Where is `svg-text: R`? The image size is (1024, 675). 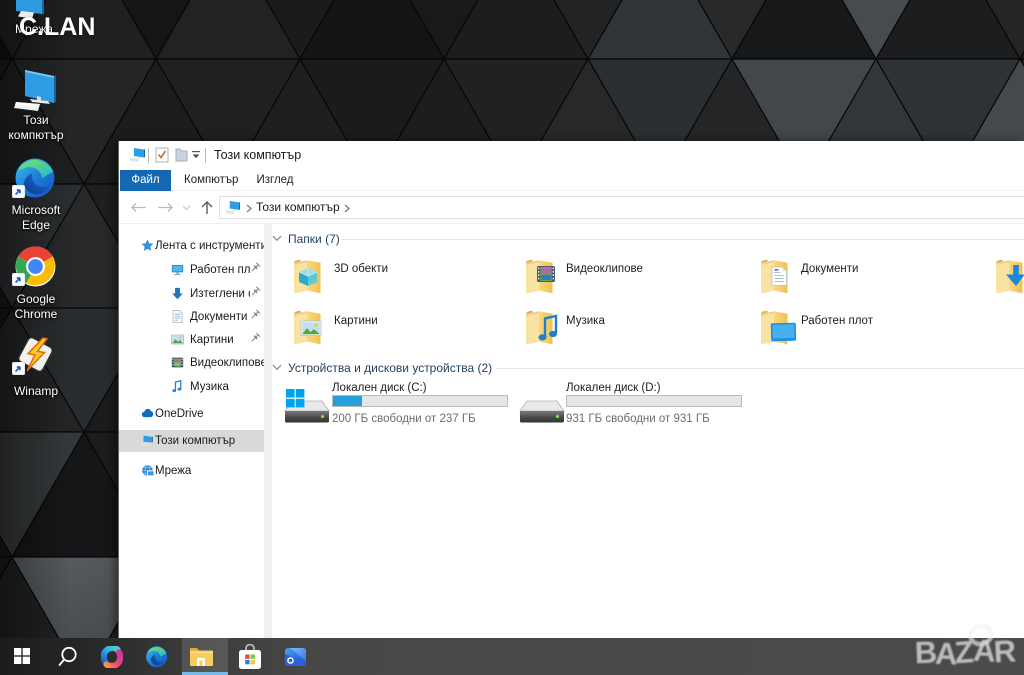 svg-text: R is located at coordinates (1005, 651).